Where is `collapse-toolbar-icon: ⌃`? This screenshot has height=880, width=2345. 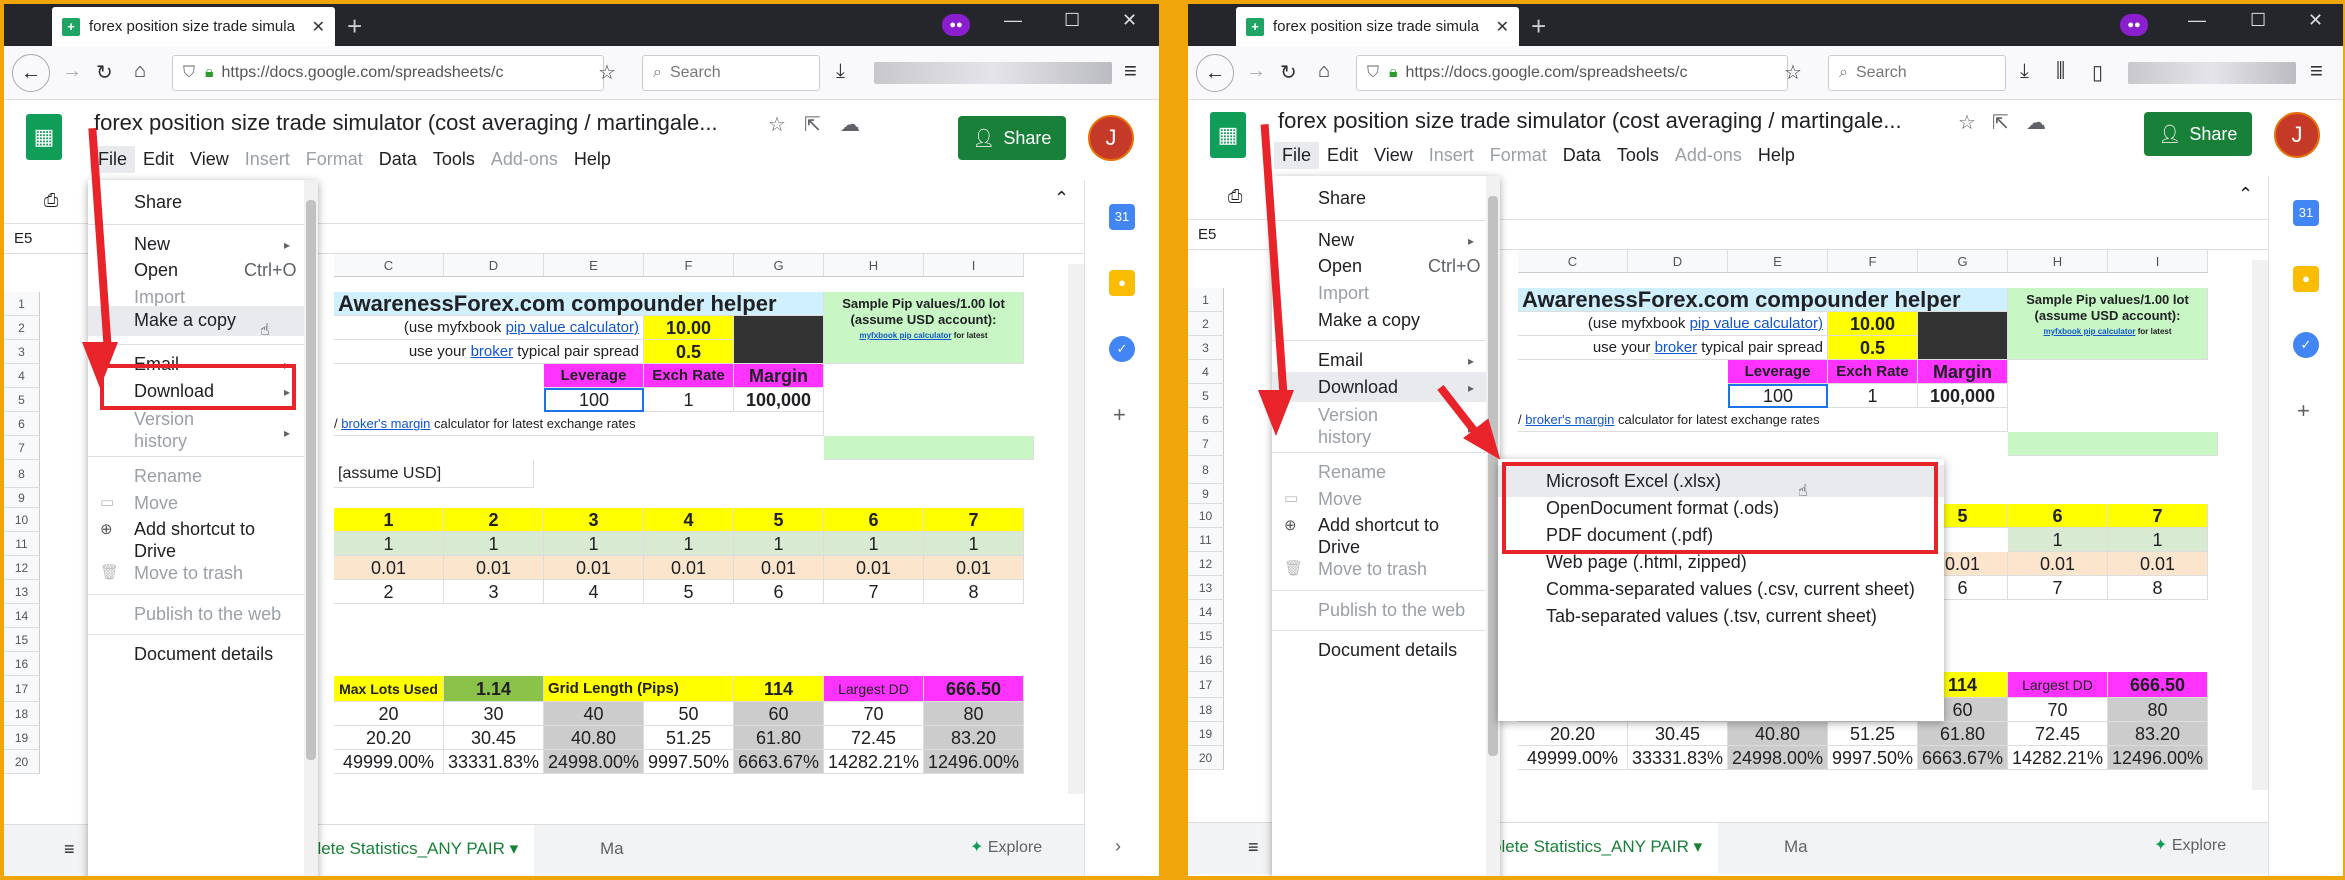
collapse-toolbar-icon: ⌃ is located at coordinates (1061, 198).